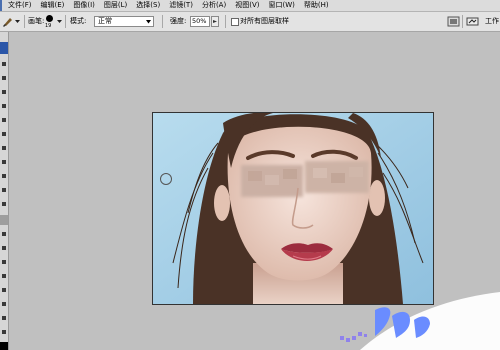 Image resolution: width=500 pixels, height=350 pixels. I want to click on sample-all-layers-checkbox, so click(235, 22).